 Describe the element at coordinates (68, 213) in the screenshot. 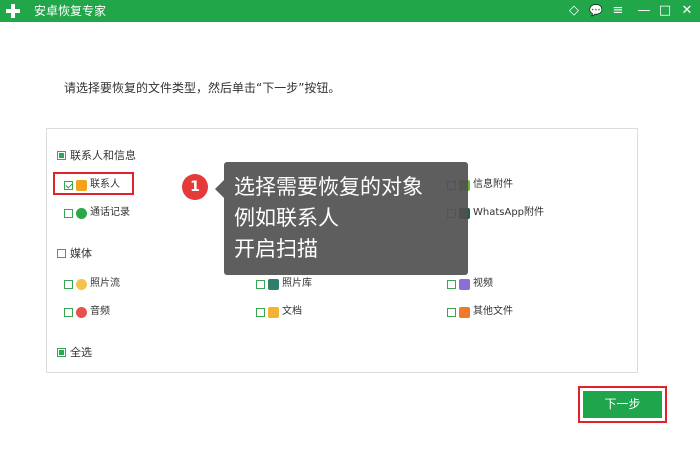

I see `call-log-checkbox` at that location.